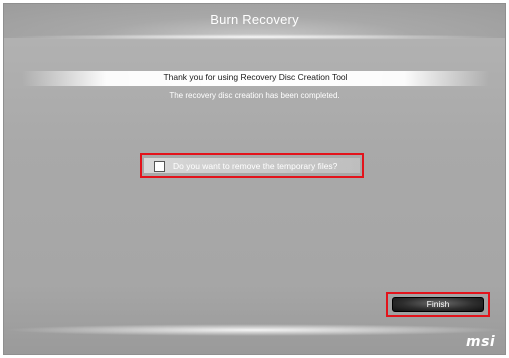 This screenshot has width=509, height=358. Describe the element at coordinates (254, 37) in the screenshot. I see `title-glow-divider` at that location.